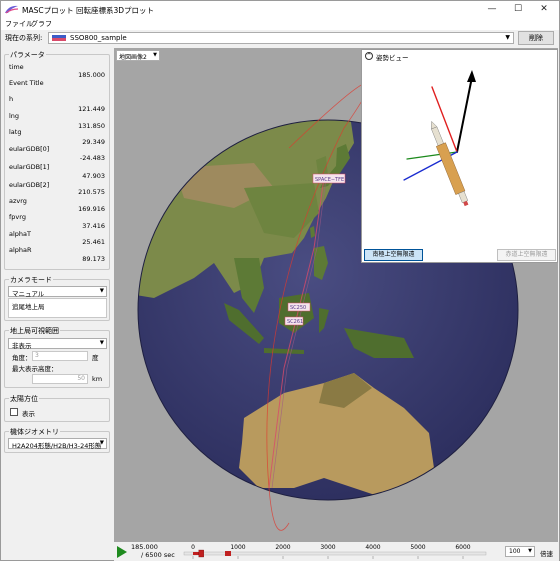 Image resolution: width=560 pixels, height=561 pixels. I want to click on slider-handle, so click(201, 553).